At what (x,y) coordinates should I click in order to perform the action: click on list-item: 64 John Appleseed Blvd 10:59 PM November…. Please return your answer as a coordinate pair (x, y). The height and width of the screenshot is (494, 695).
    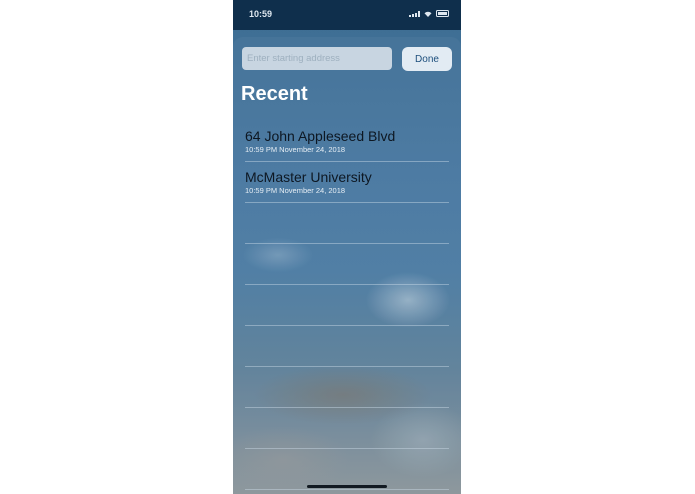
    Looking at the image, I should click on (347, 141).